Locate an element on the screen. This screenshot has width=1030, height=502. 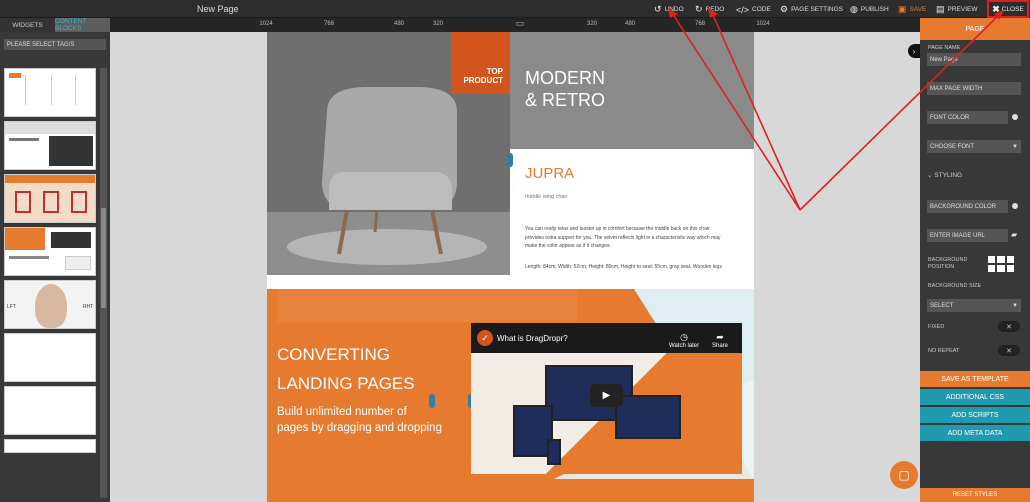
code-button: </> CODE is located at coordinates (753, 9).